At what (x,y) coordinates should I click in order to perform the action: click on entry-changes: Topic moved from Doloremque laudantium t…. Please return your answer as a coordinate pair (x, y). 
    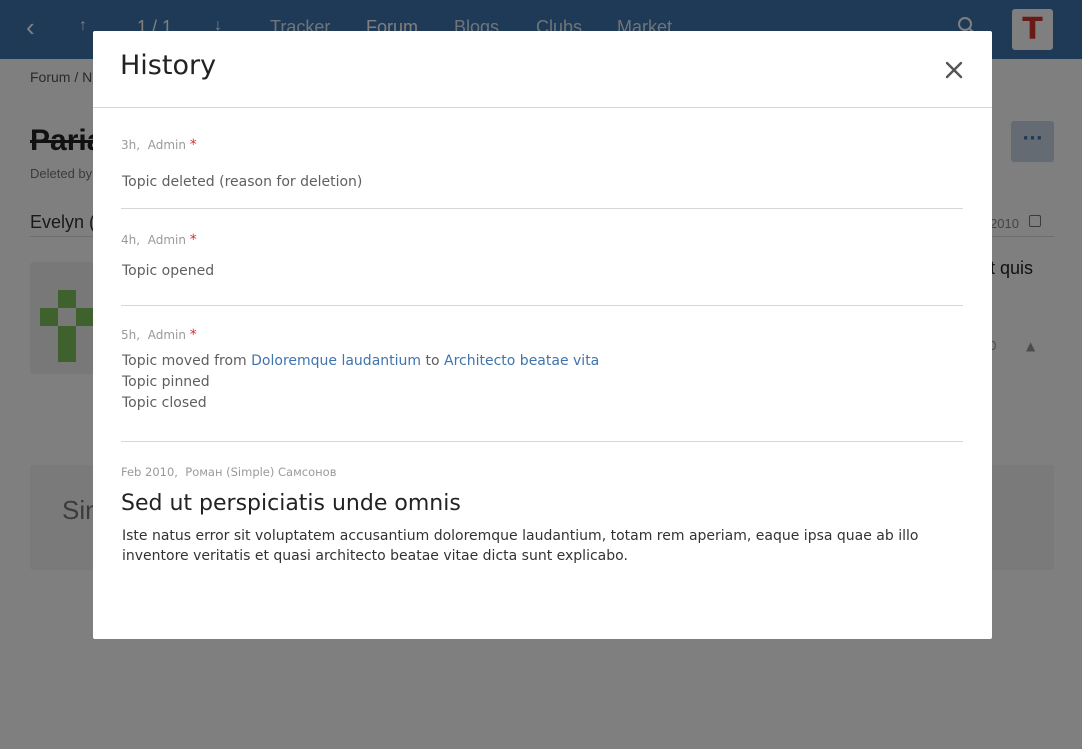
    Looking at the image, I should click on (360, 382).